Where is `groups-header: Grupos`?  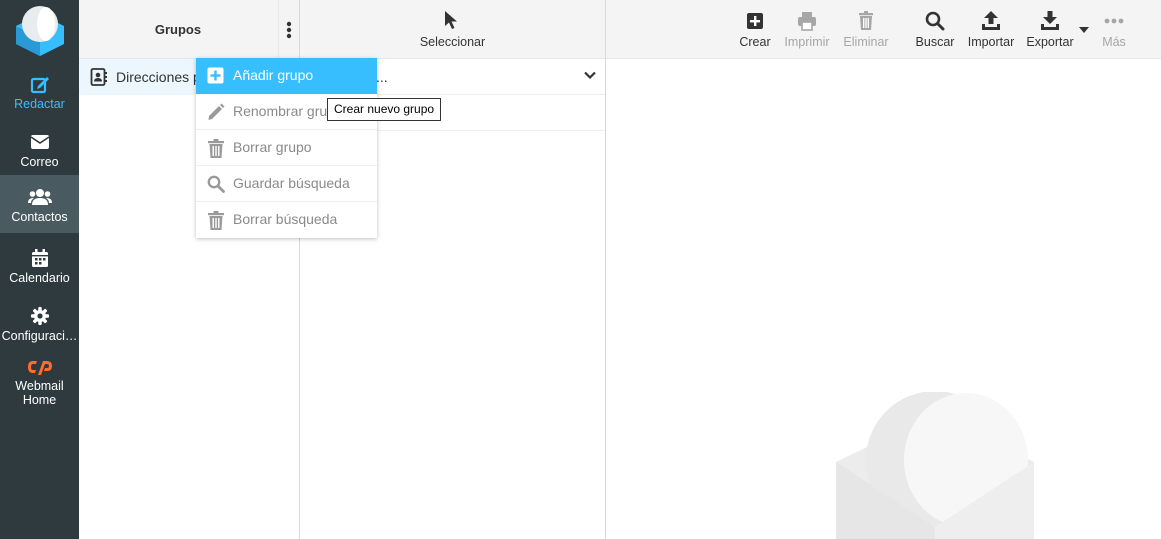 groups-header: Grupos is located at coordinates (189, 29).